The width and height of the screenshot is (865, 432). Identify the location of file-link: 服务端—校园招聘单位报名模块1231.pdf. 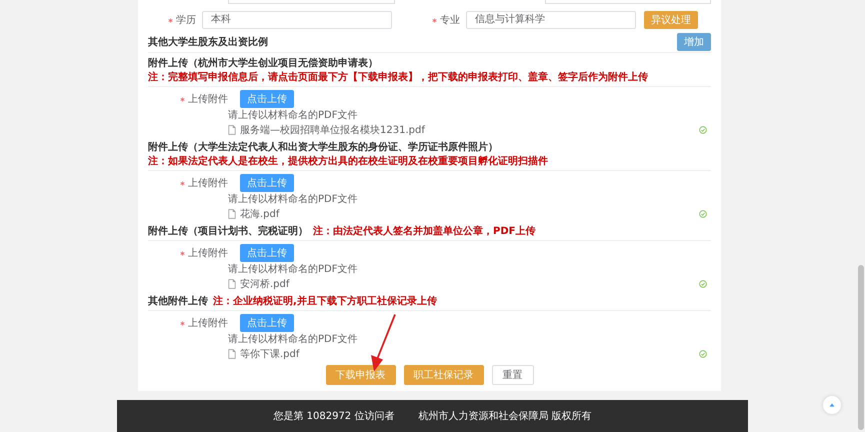
(469, 129).